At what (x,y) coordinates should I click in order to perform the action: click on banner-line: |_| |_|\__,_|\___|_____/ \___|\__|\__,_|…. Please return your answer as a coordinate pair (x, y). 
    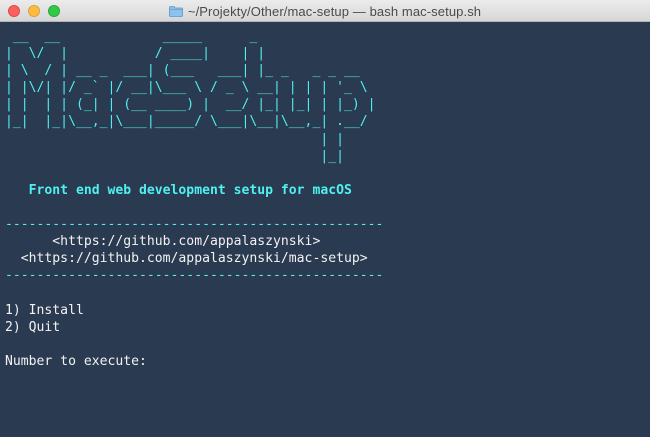
    Looking at the image, I should click on (186, 122).